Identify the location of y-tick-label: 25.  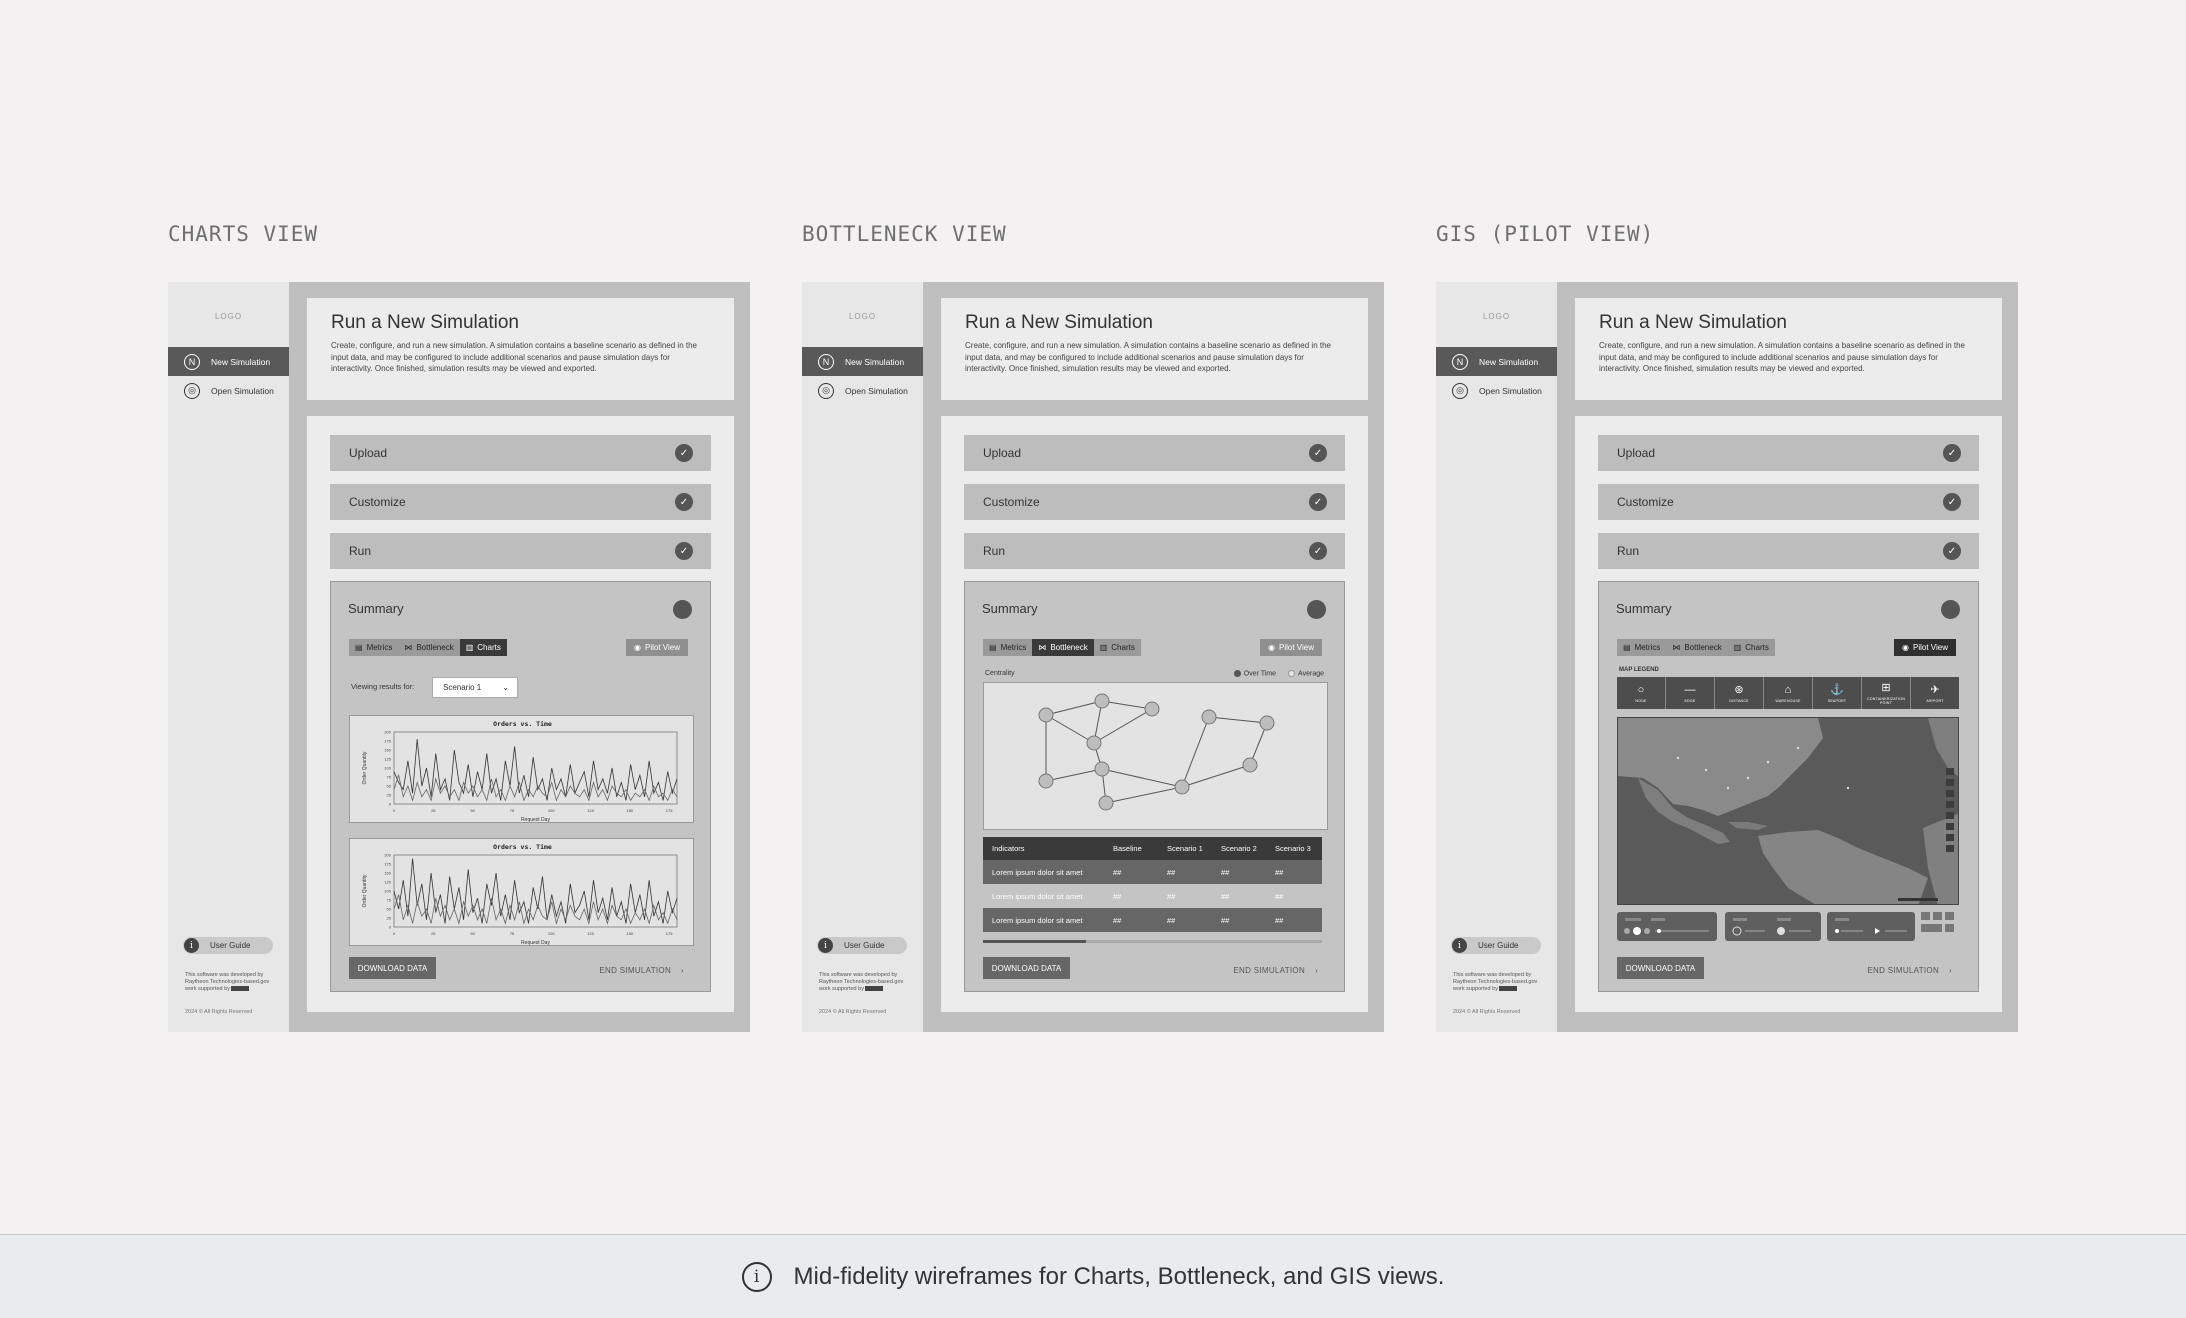
(389, 918).